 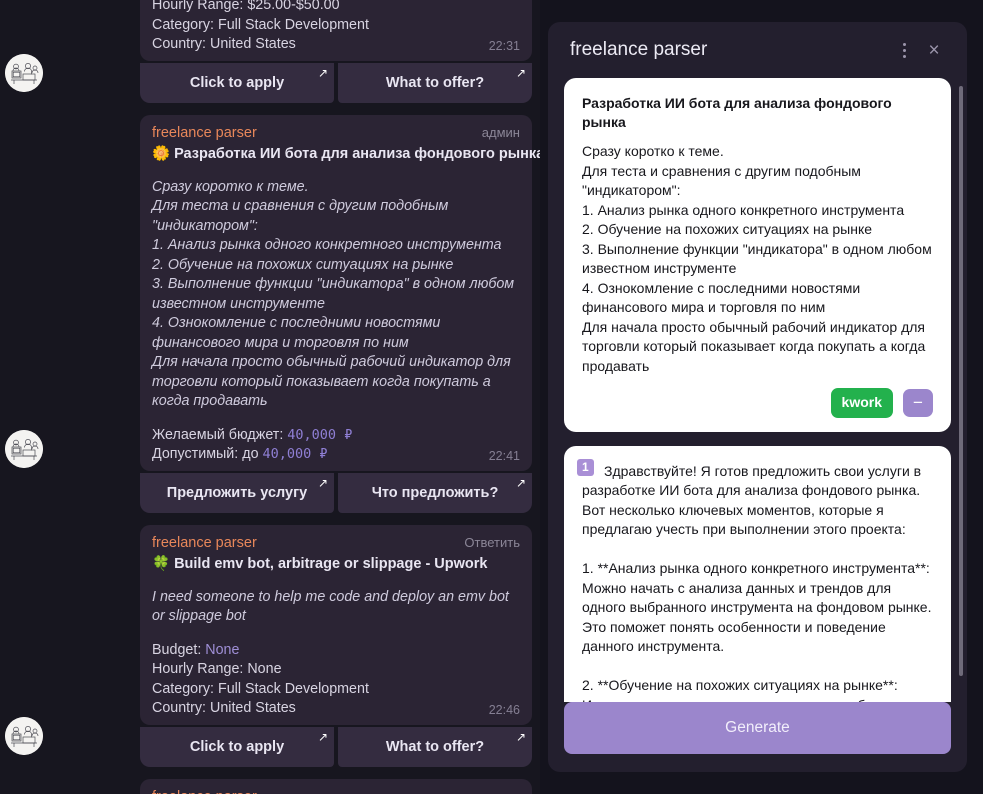 I want to click on kwork-source-badge: kwork, so click(x=861, y=403).